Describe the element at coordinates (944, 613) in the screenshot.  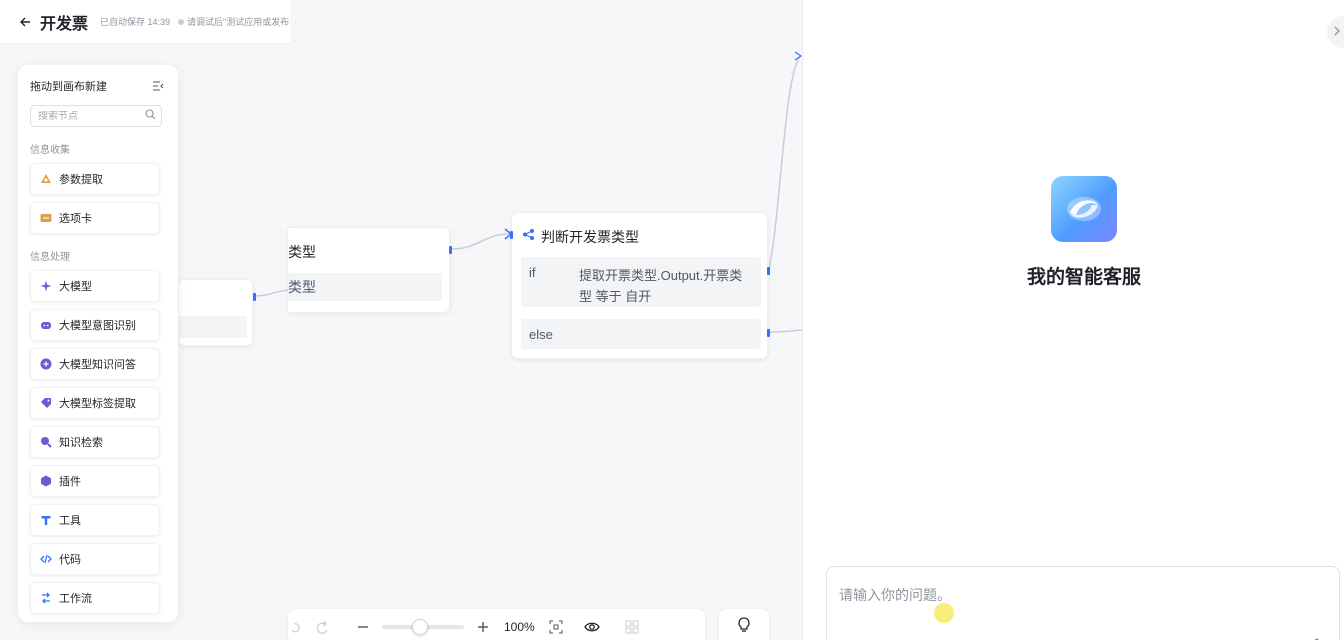
I see `mouse-cursor-highlight` at that location.